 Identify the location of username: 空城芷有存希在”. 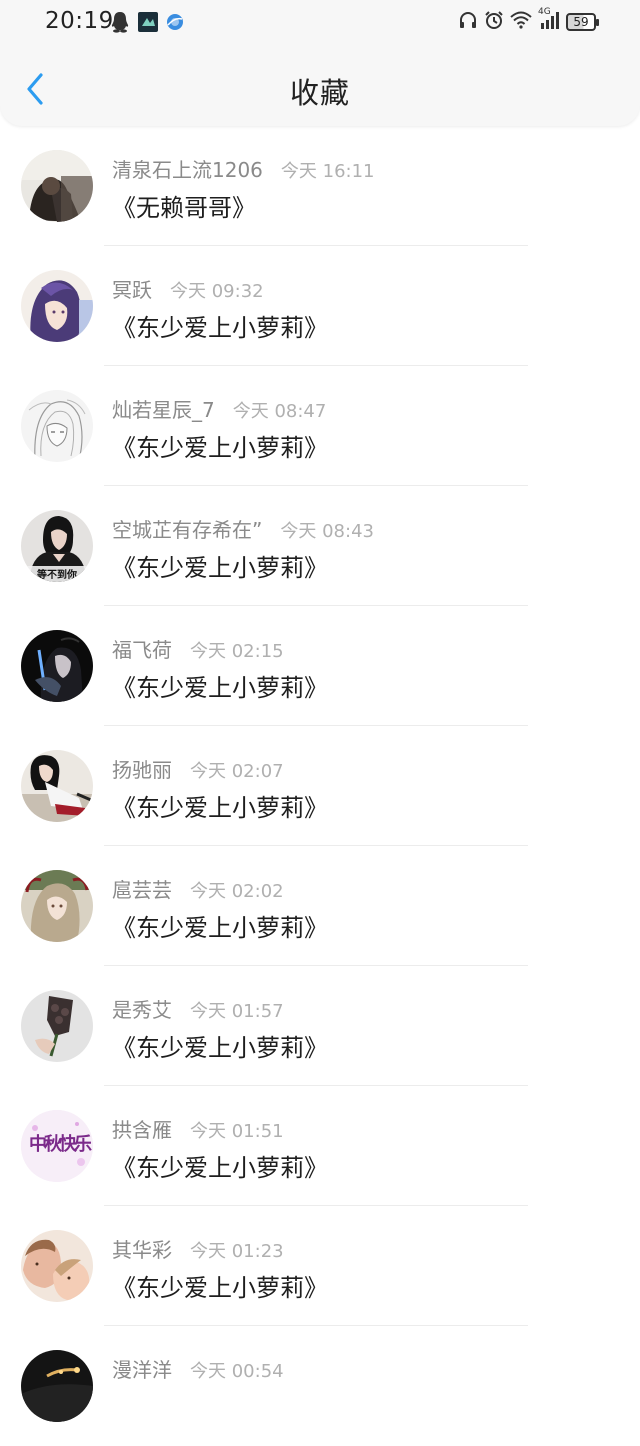
(187, 528).